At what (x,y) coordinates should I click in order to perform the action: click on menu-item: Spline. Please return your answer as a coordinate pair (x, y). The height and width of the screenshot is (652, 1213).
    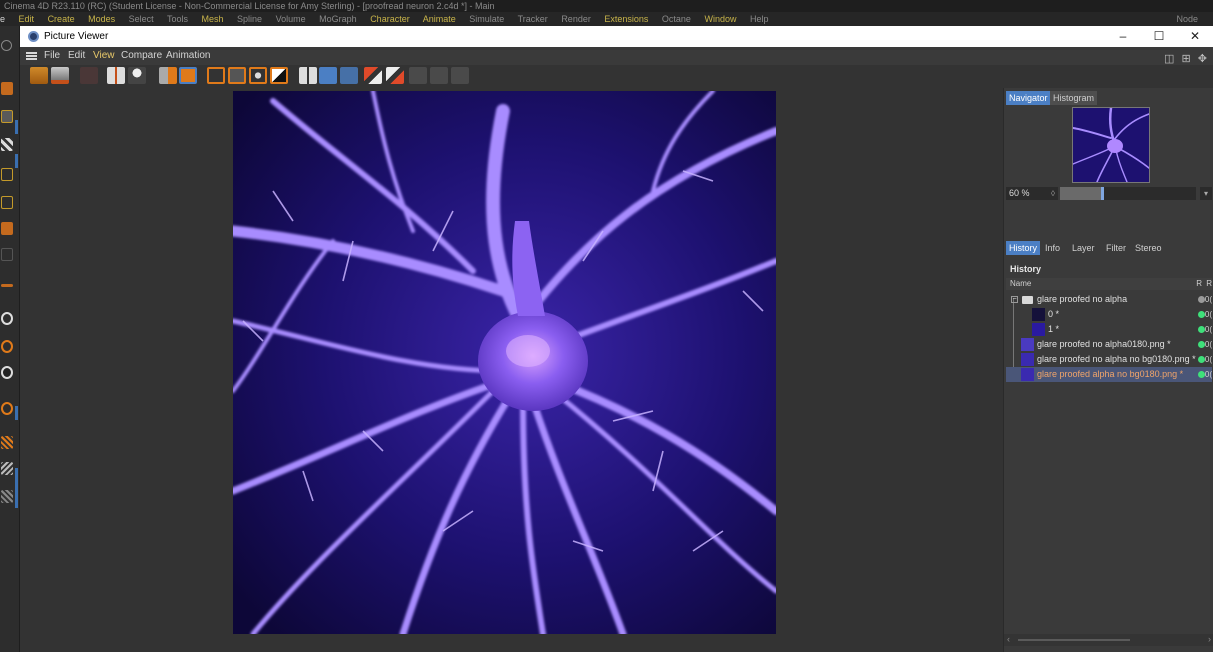
    Looking at the image, I should click on (249, 19).